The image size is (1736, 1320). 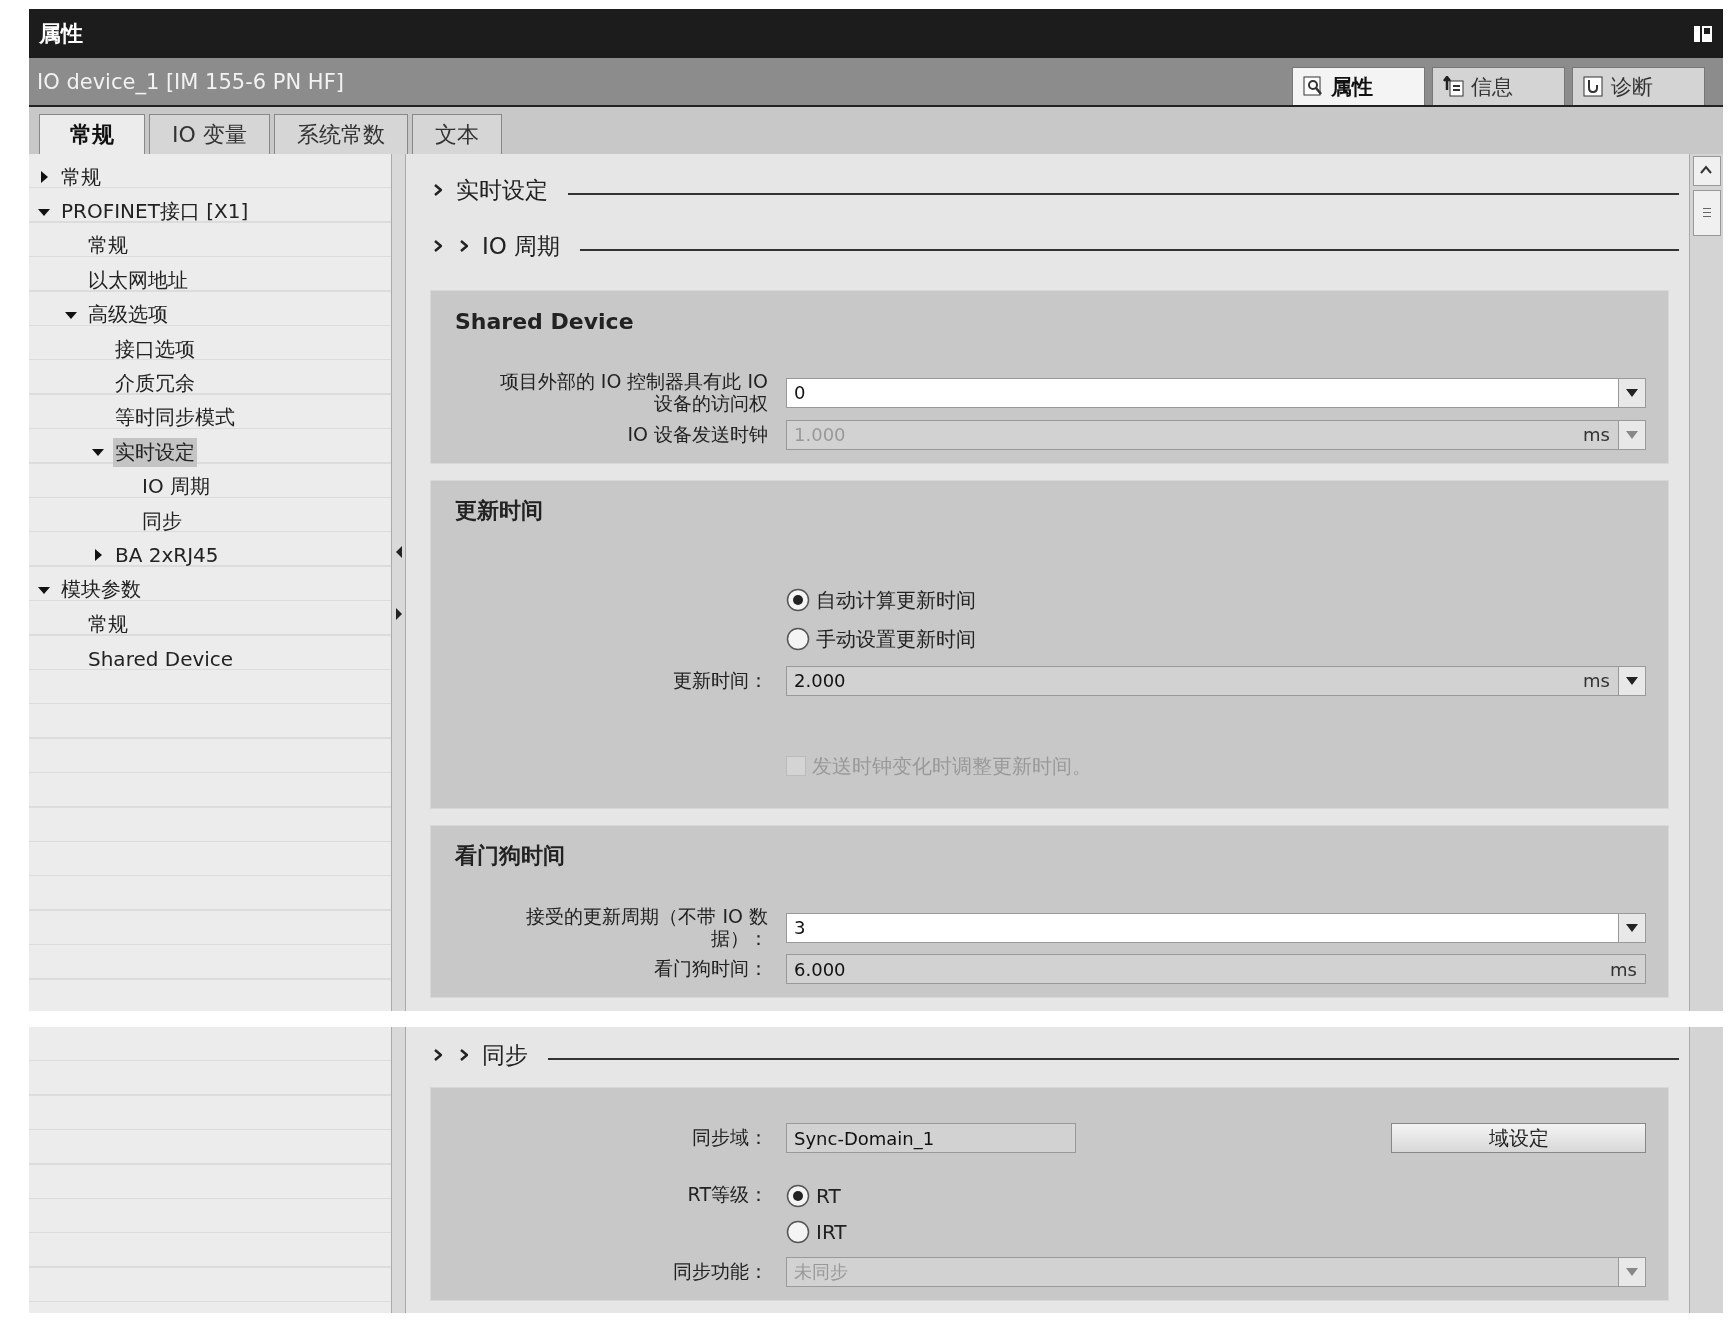 I want to click on scroll-thumb, so click(x=1706, y=213).